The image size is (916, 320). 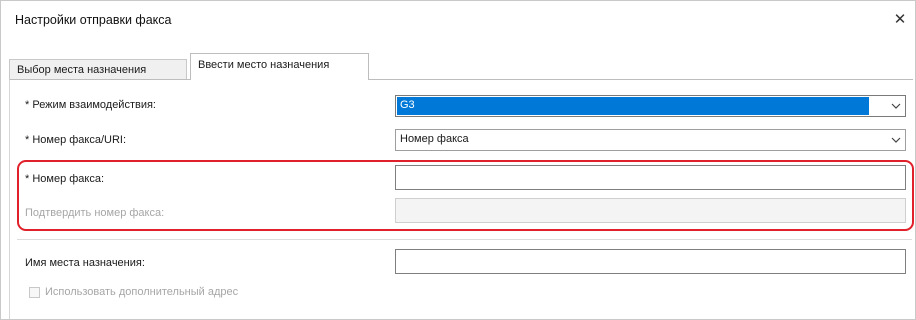 I want to click on selection-highlight, so click(x=633, y=106).